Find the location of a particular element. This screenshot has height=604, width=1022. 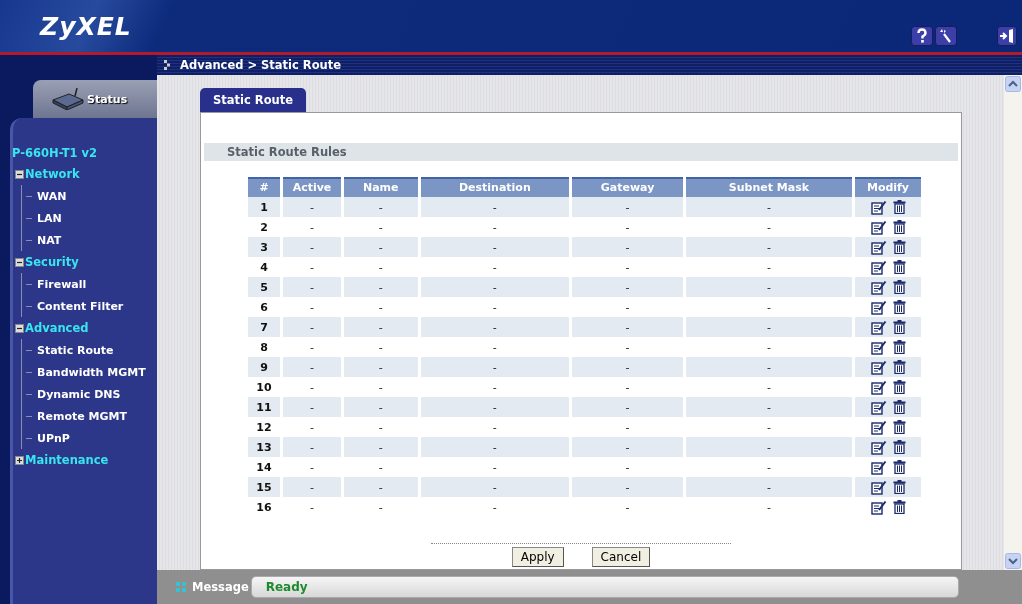

grip-icon is located at coordinates (181, 587).